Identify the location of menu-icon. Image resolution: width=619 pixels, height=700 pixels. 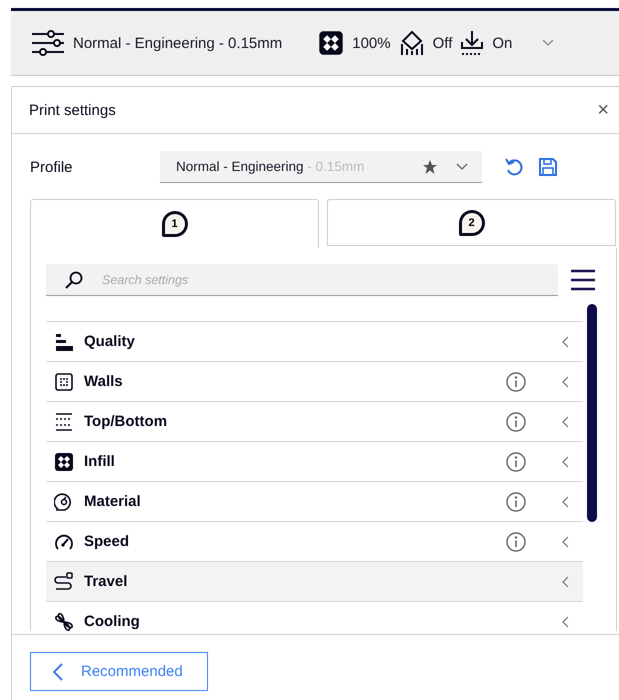
(583, 280).